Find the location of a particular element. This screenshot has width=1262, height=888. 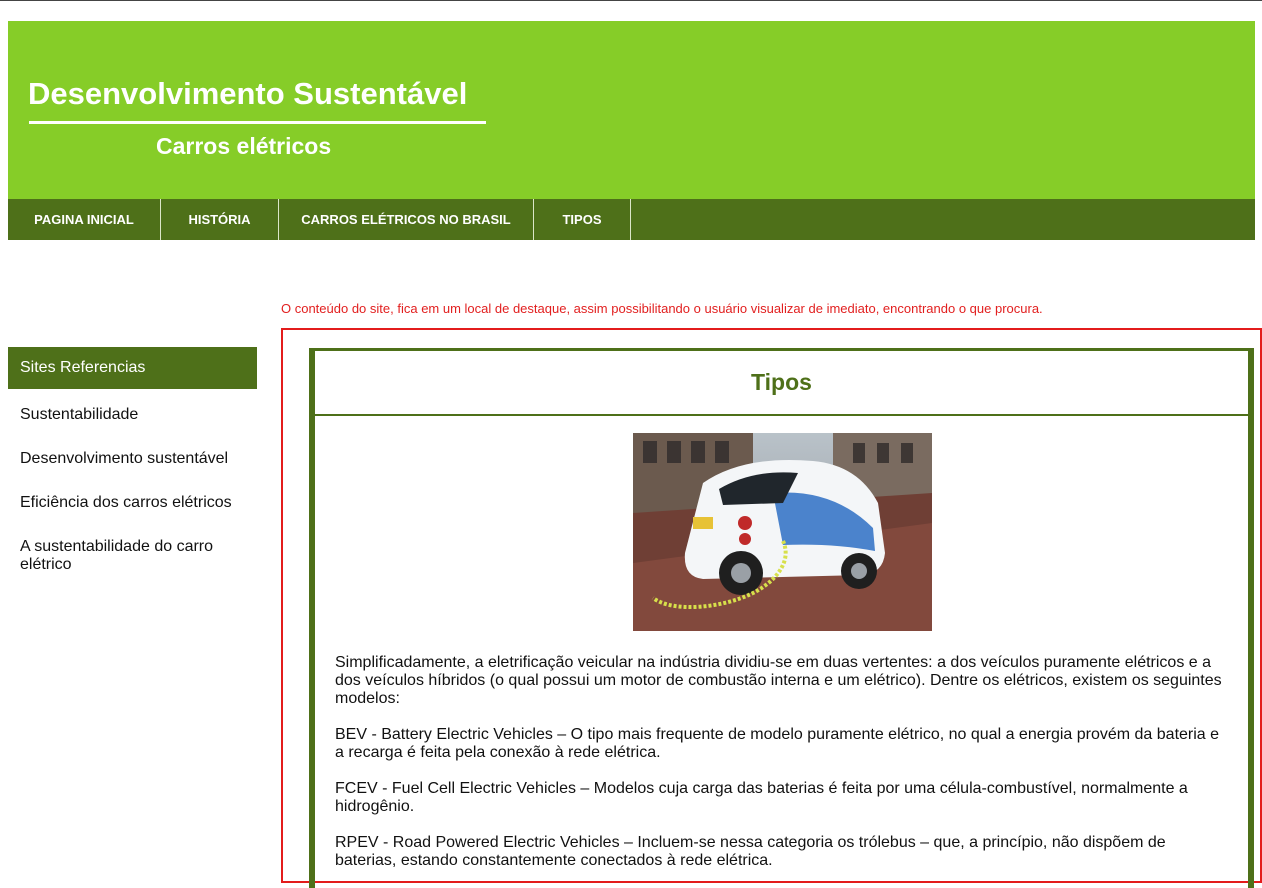

card-title: Tipos is located at coordinates (781, 383).